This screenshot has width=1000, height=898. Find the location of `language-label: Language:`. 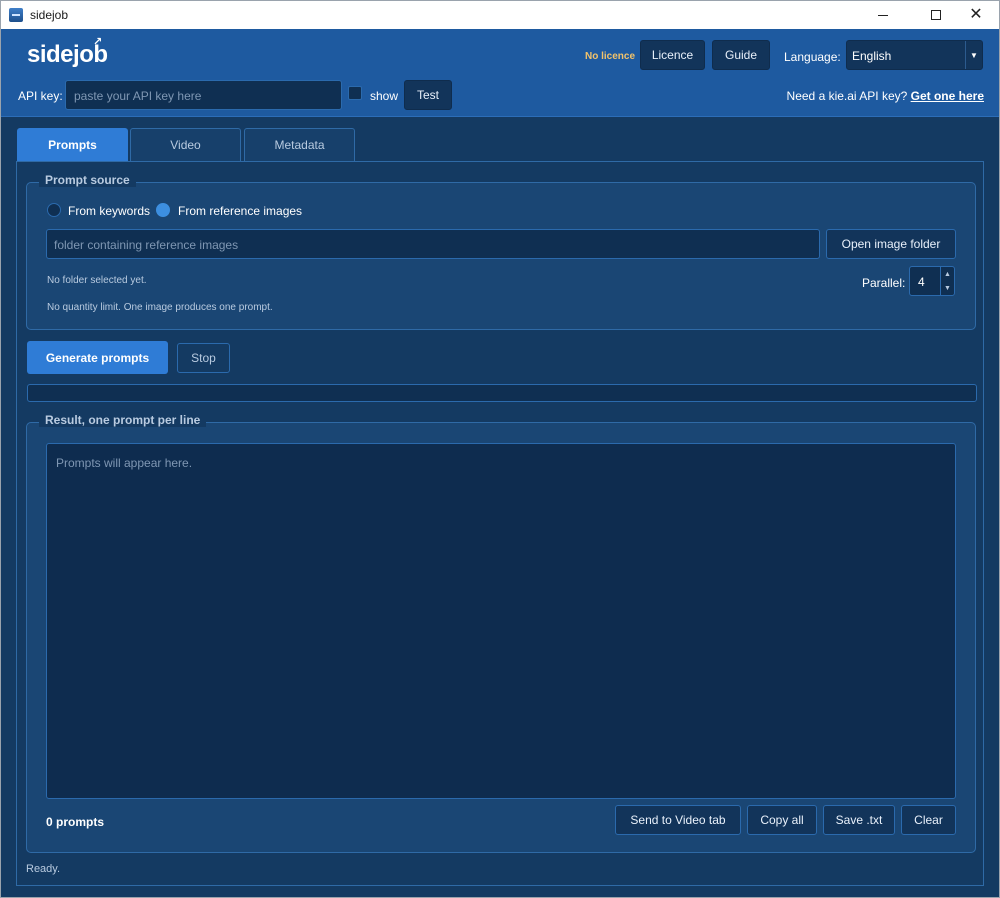

language-label: Language: is located at coordinates (812, 57).